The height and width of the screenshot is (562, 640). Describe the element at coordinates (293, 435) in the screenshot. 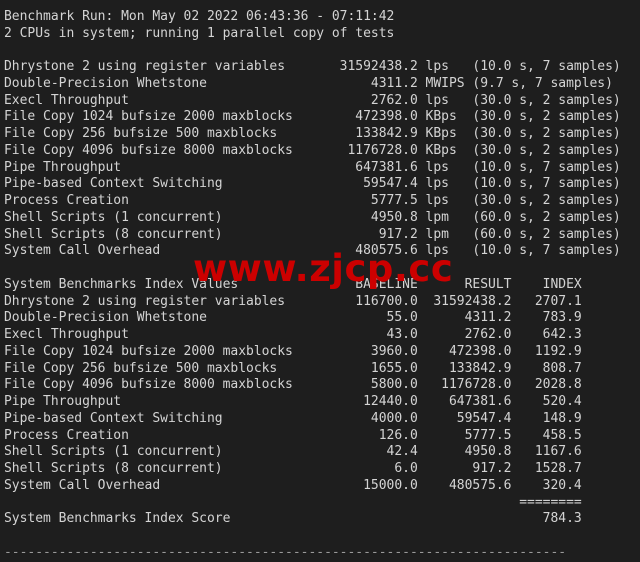

I see `index-row: Process Creation 126.0 5777.5 458.5` at that location.